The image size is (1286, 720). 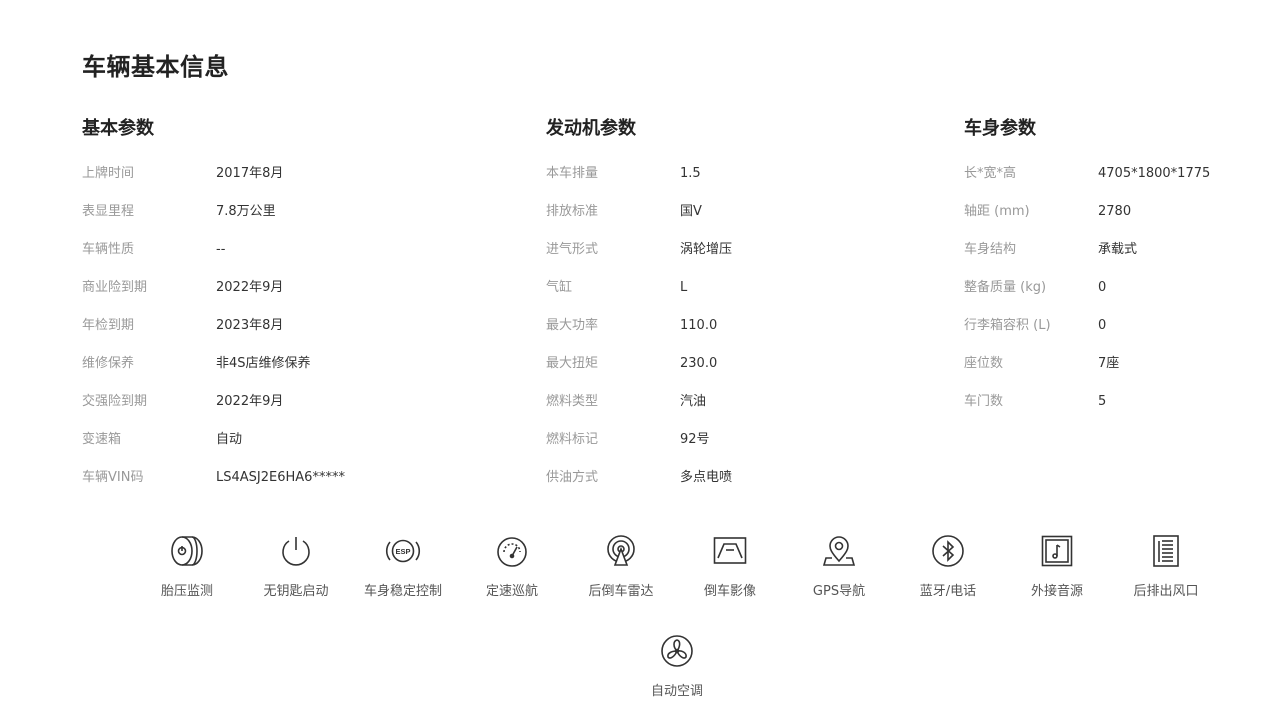 I want to click on feature-item: 倒车影像, so click(x=730, y=567).